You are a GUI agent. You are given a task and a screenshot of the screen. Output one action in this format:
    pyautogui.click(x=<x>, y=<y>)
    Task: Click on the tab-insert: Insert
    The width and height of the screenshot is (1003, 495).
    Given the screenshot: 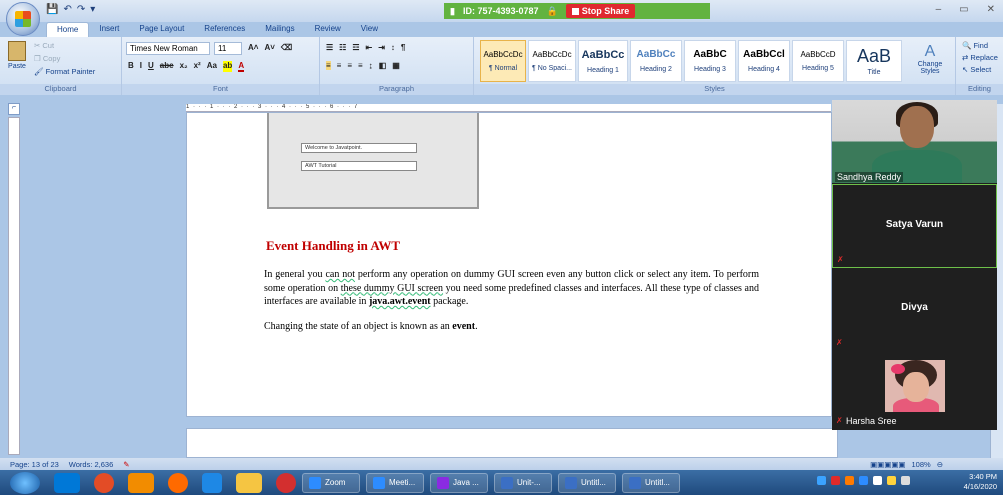 What is the action you would take?
    pyautogui.click(x=109, y=30)
    